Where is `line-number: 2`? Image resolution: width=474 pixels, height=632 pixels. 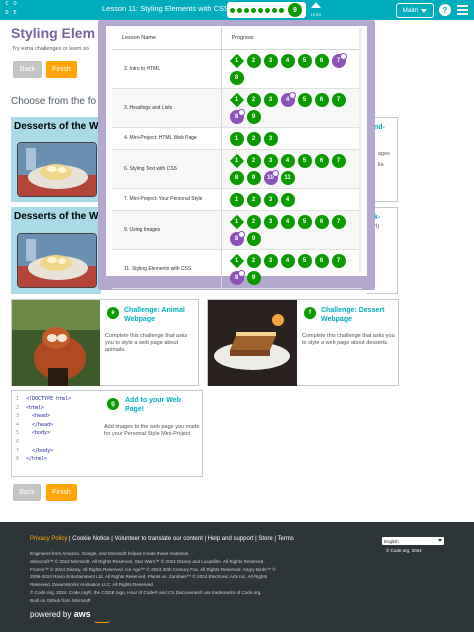 line-number: 2 is located at coordinates (18, 407).